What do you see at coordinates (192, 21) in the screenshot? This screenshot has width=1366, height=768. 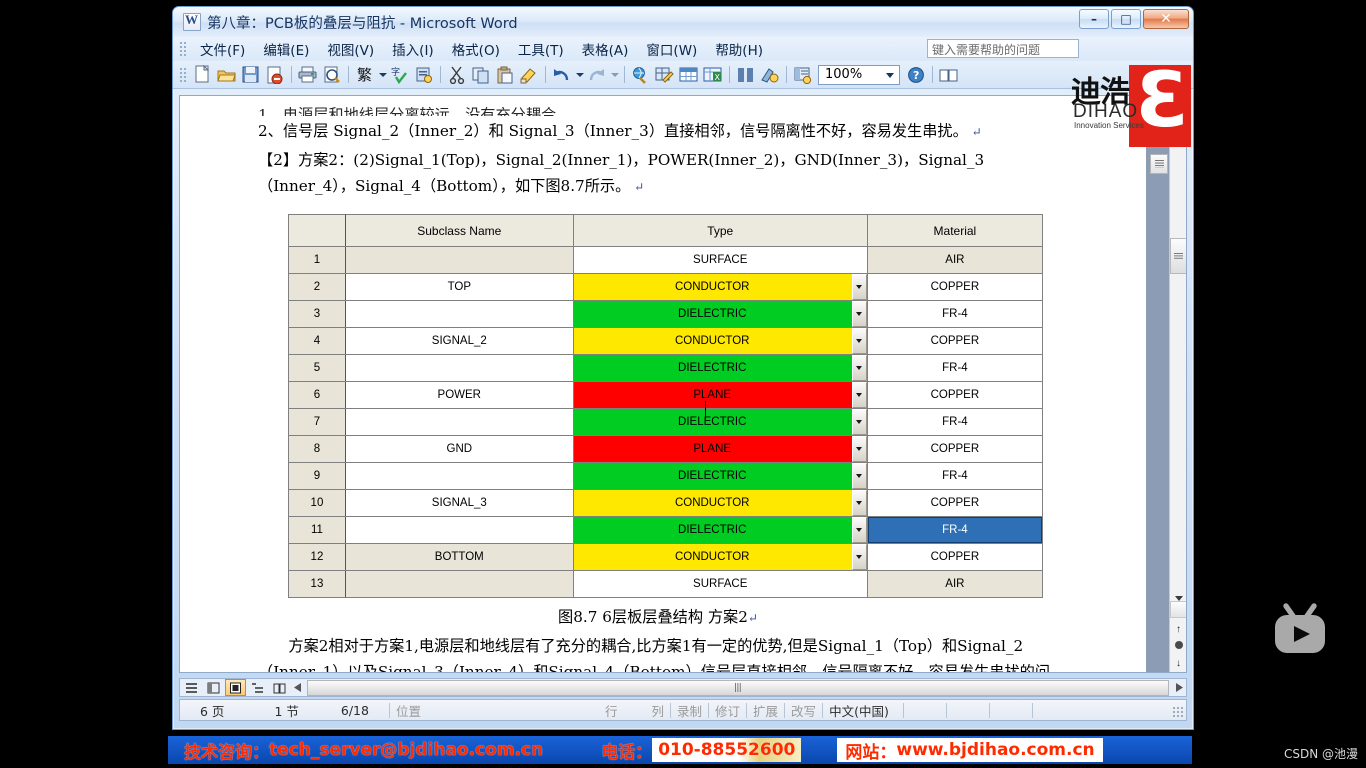 I see `word-document-icon` at bounding box center [192, 21].